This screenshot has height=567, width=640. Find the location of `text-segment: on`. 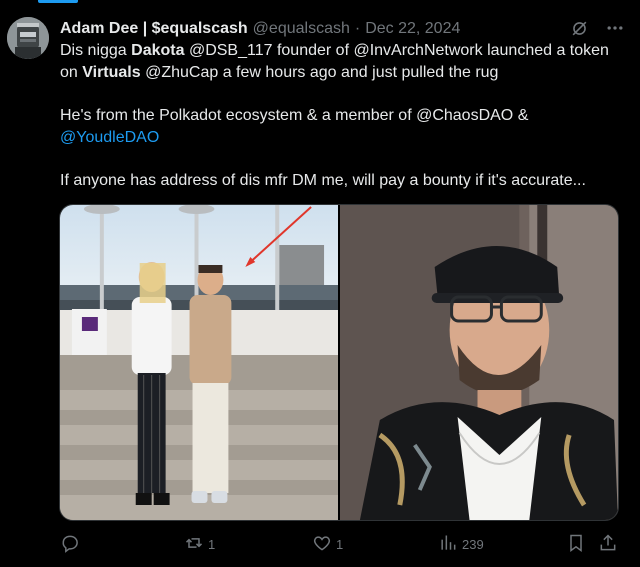

text-segment: on is located at coordinates (71, 72).